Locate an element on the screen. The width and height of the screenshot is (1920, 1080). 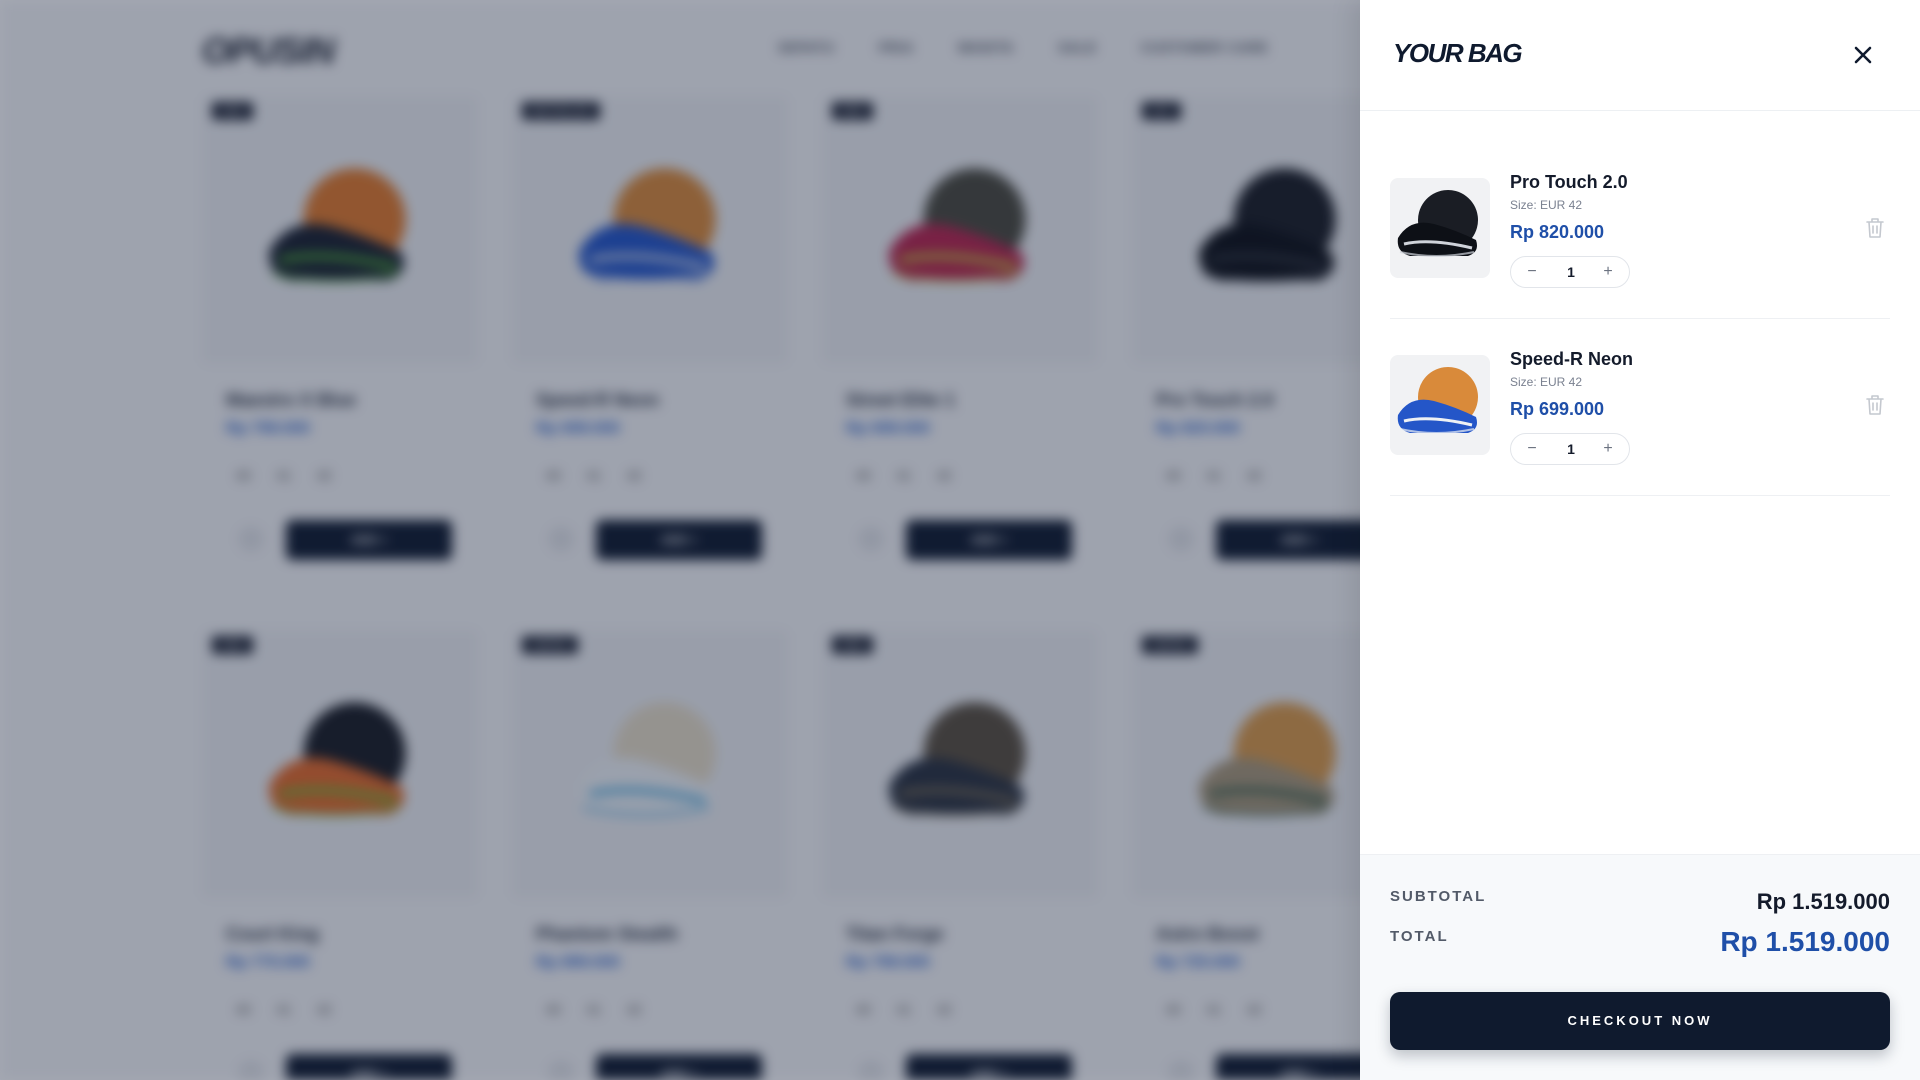
close-icon is located at coordinates (1863, 55).